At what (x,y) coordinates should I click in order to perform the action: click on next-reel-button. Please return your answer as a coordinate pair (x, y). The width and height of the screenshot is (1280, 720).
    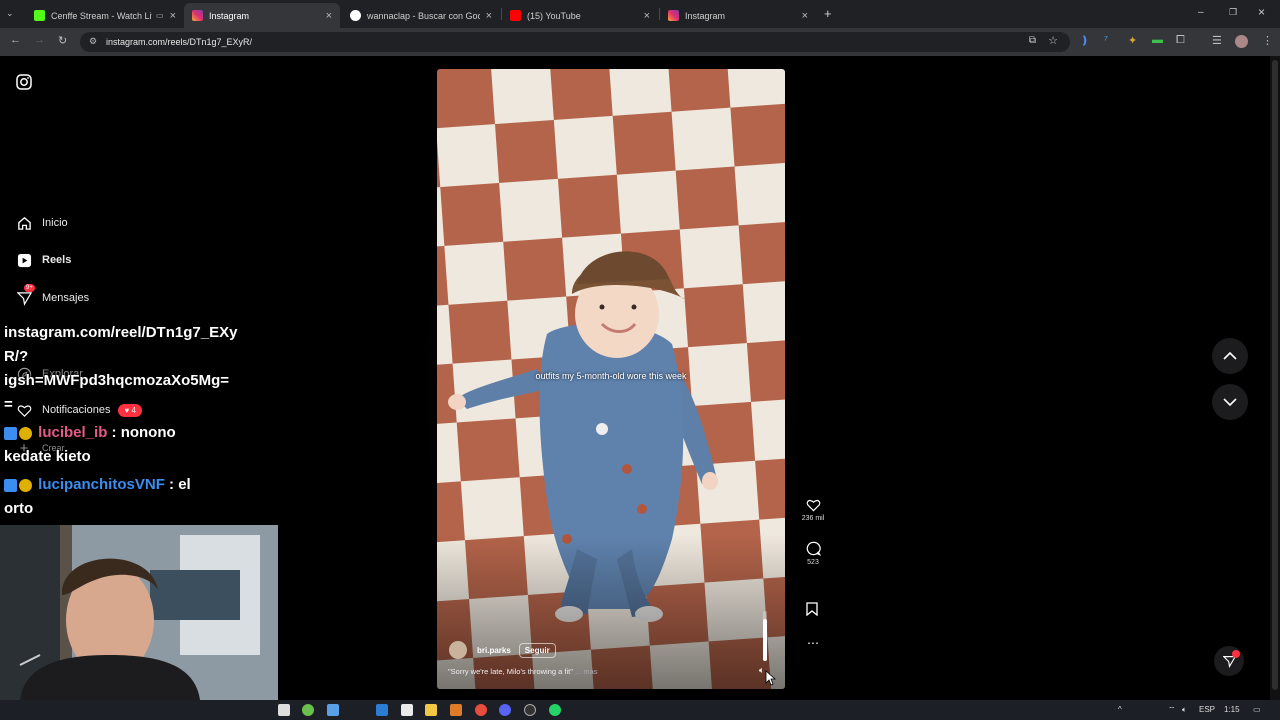
    Looking at the image, I should click on (1230, 402).